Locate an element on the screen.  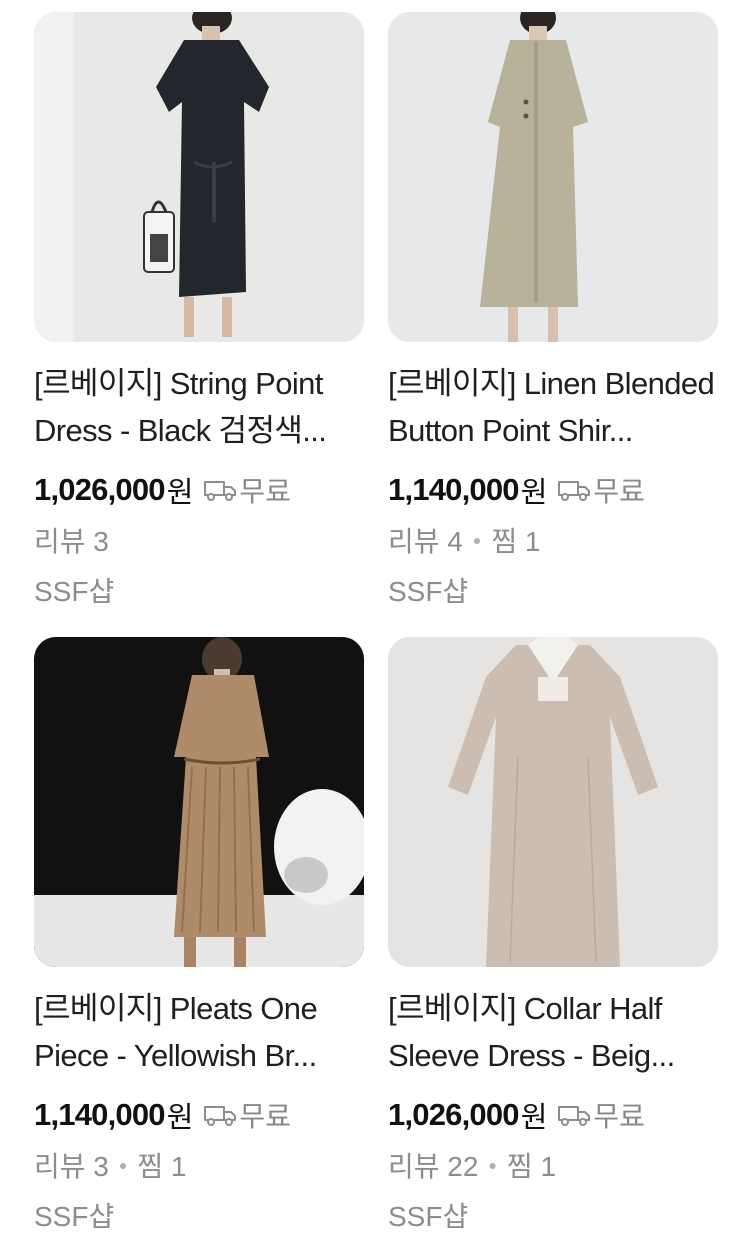
product-meta: 리뷰 3 ● 찜 1 is located at coordinates (110, 1165).